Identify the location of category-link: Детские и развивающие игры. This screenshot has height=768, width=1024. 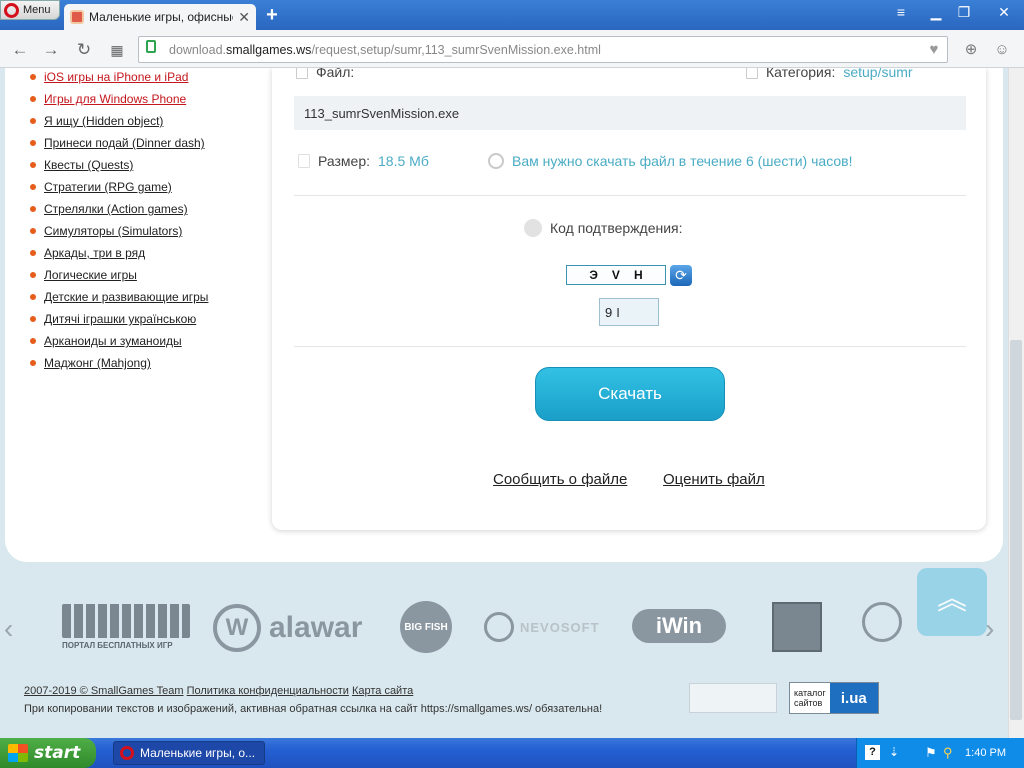
(119, 297).